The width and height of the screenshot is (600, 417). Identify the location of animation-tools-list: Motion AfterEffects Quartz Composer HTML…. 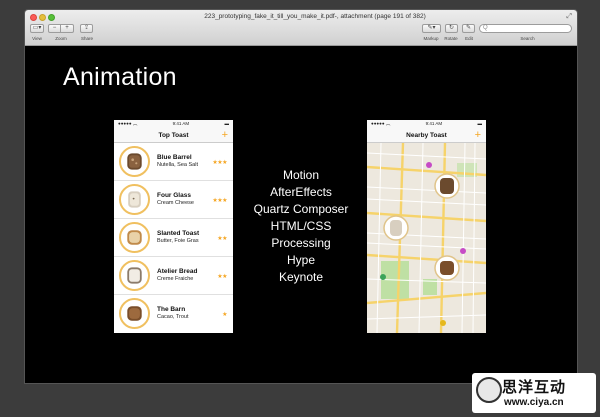
(301, 226).